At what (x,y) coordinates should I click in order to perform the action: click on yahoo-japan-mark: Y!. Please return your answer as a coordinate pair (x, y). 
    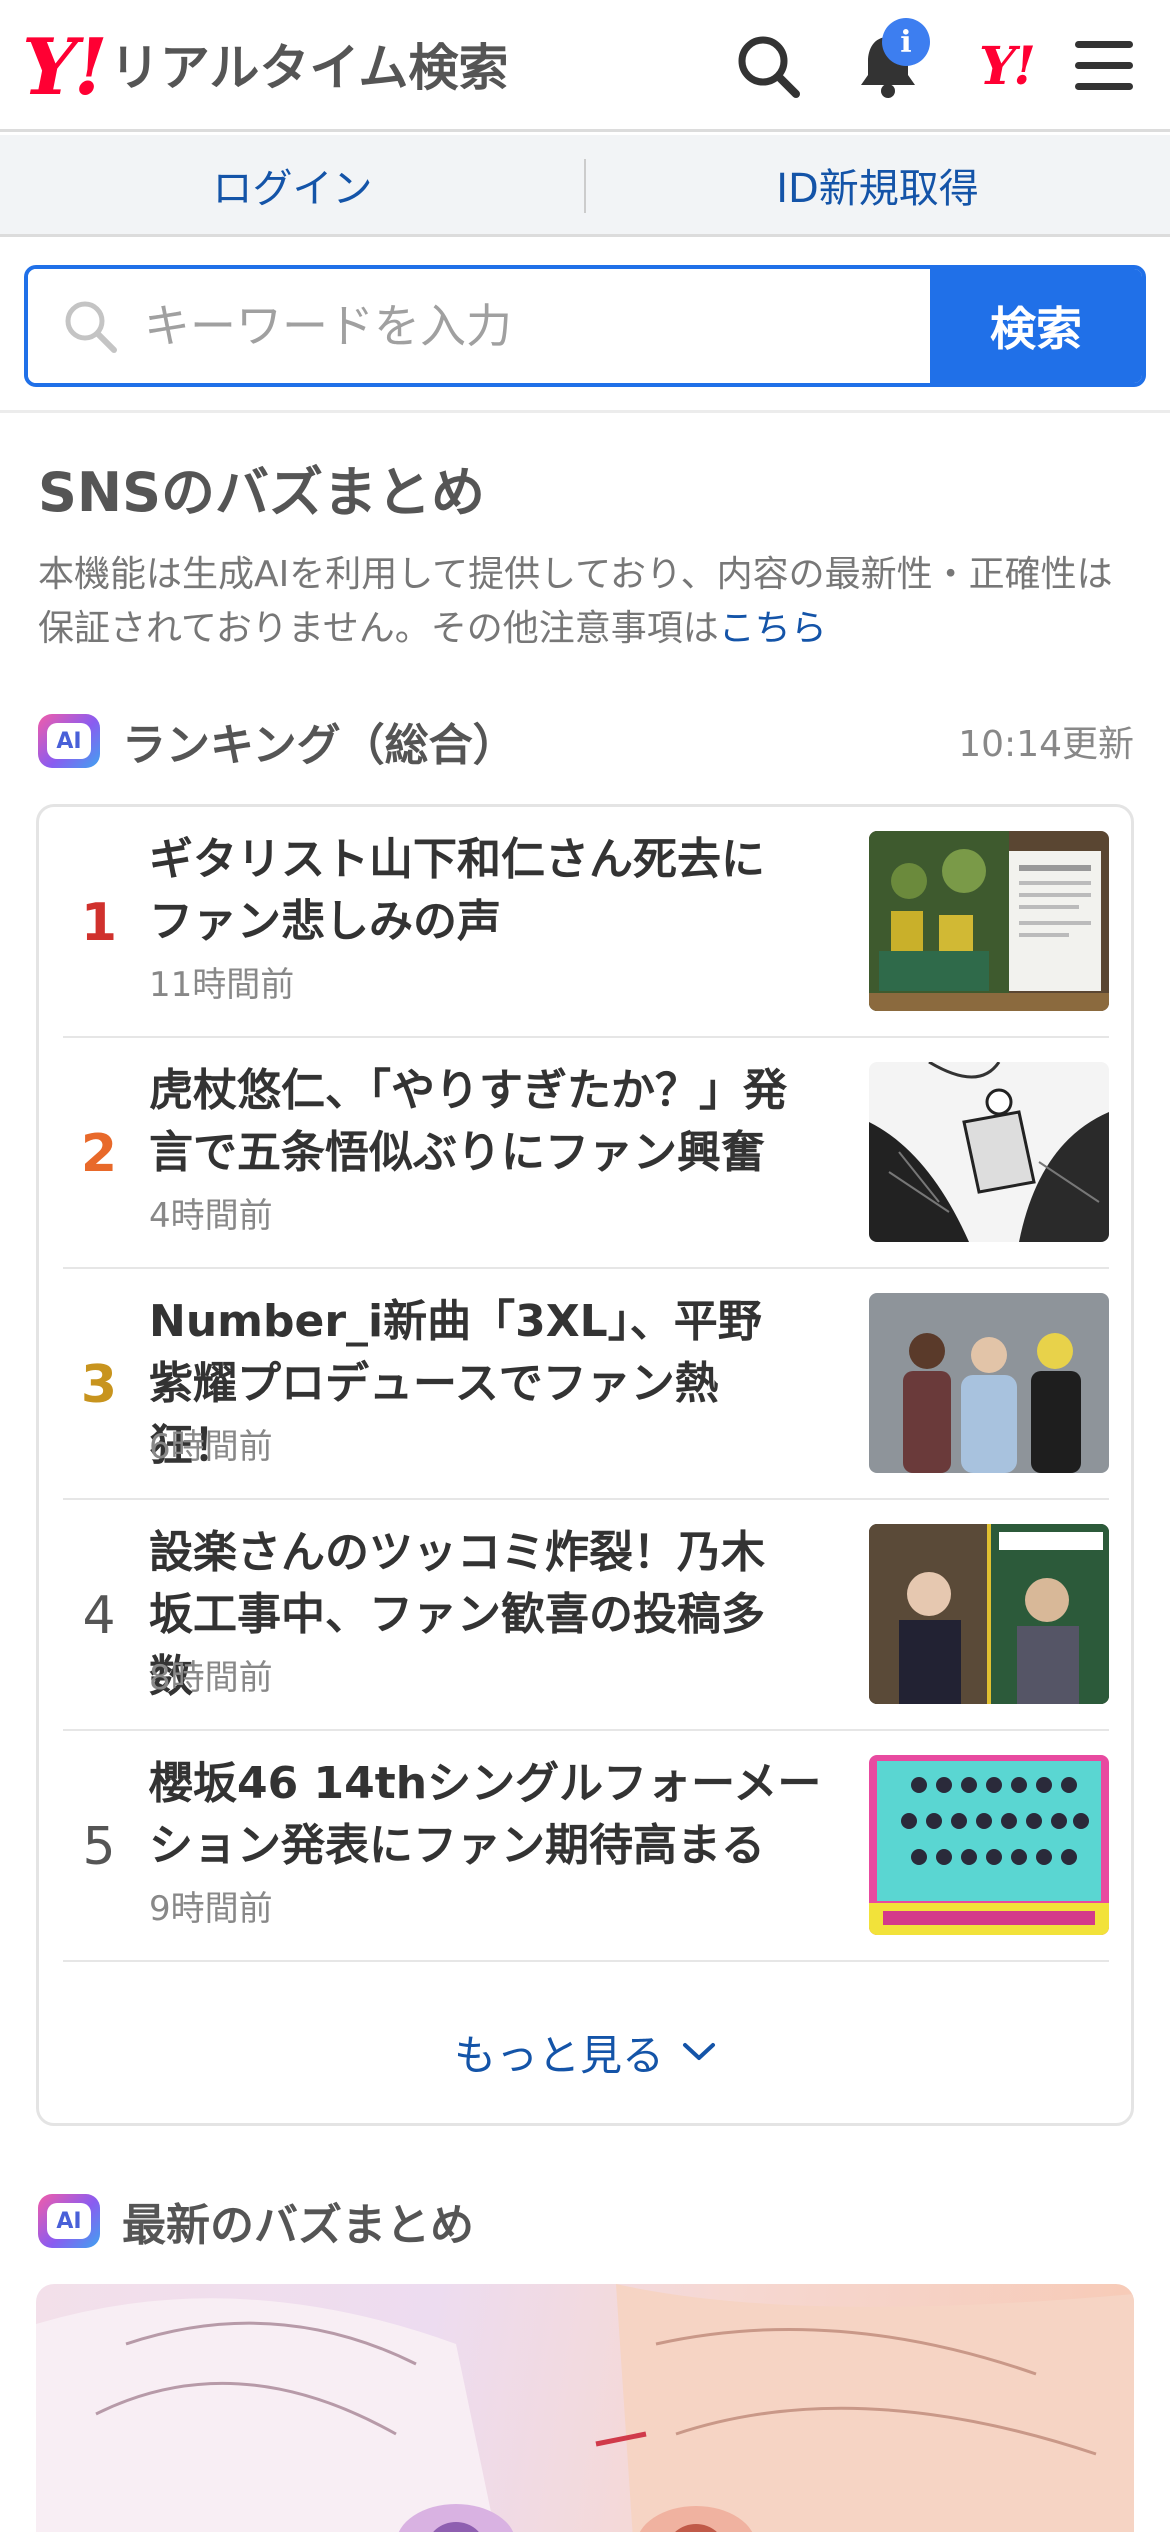
    Looking at the image, I should click on (1007, 66).